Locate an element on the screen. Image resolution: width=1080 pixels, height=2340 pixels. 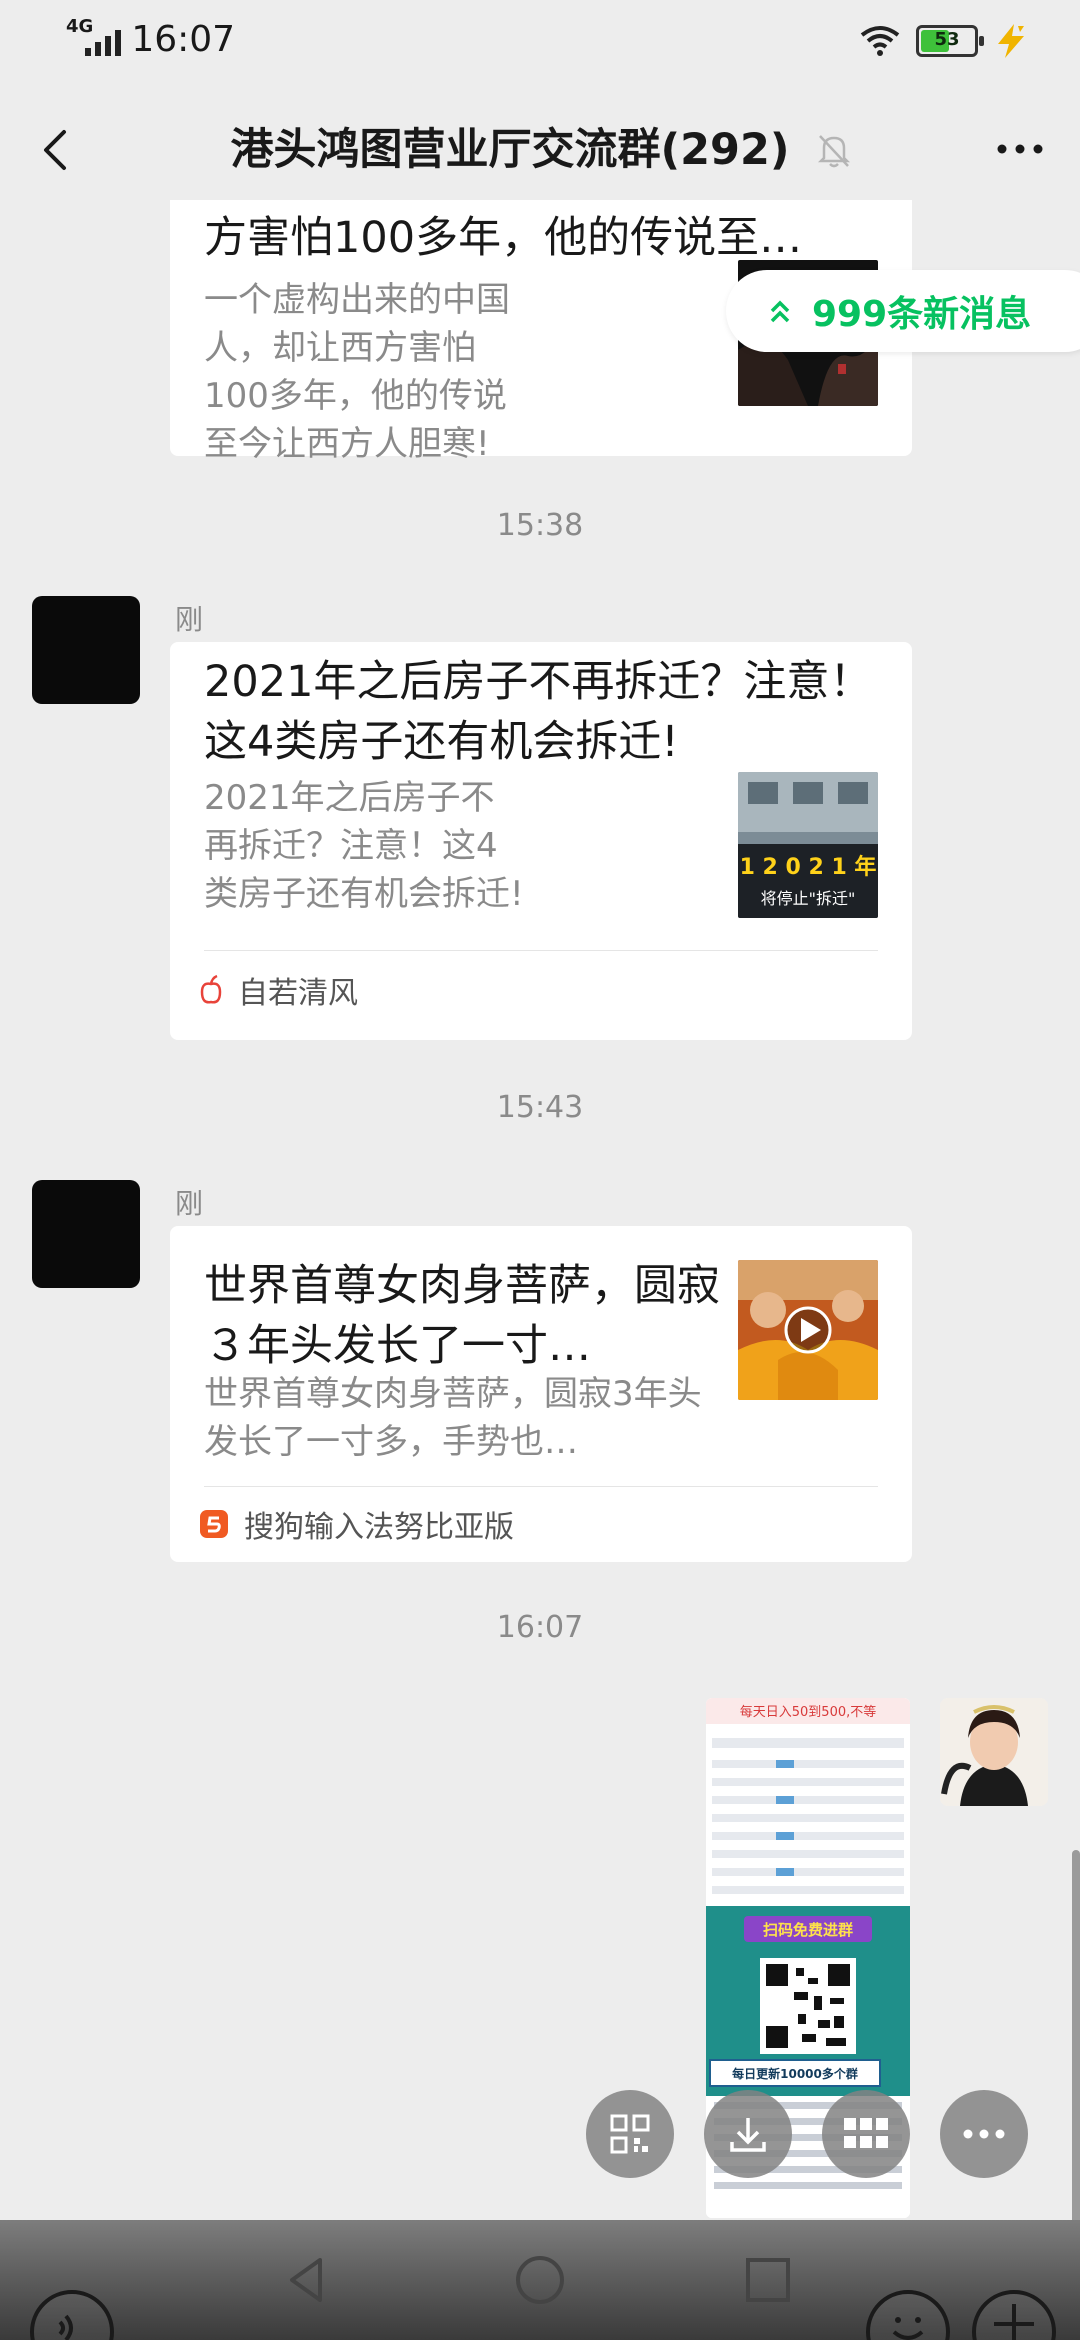
signal-icon is located at coordinates (103, 41).